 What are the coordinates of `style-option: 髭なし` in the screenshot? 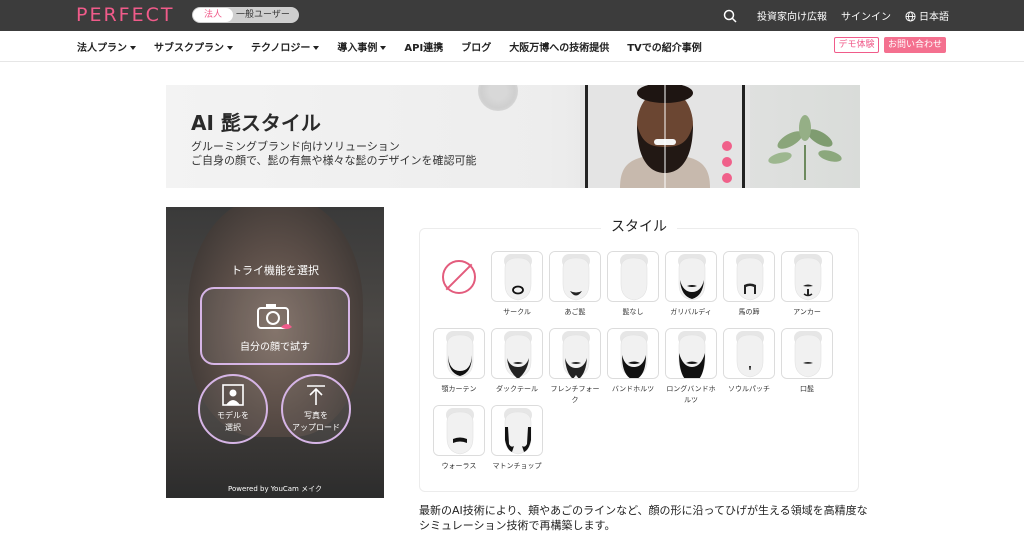 It's located at (633, 284).